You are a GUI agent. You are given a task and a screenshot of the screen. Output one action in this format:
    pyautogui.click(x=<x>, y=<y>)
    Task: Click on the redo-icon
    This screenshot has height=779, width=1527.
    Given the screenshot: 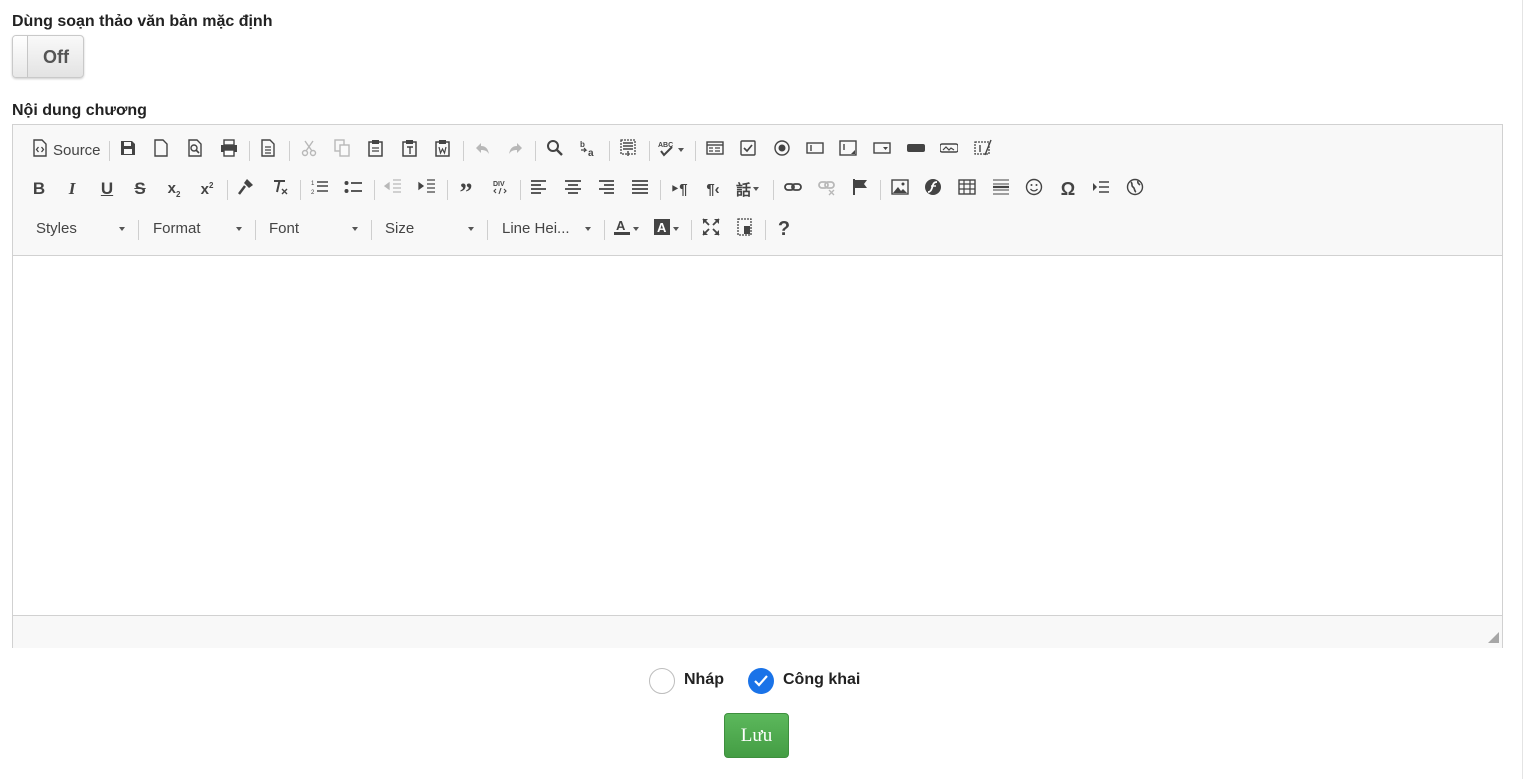 What is the action you would take?
    pyautogui.click(x=515, y=150)
    